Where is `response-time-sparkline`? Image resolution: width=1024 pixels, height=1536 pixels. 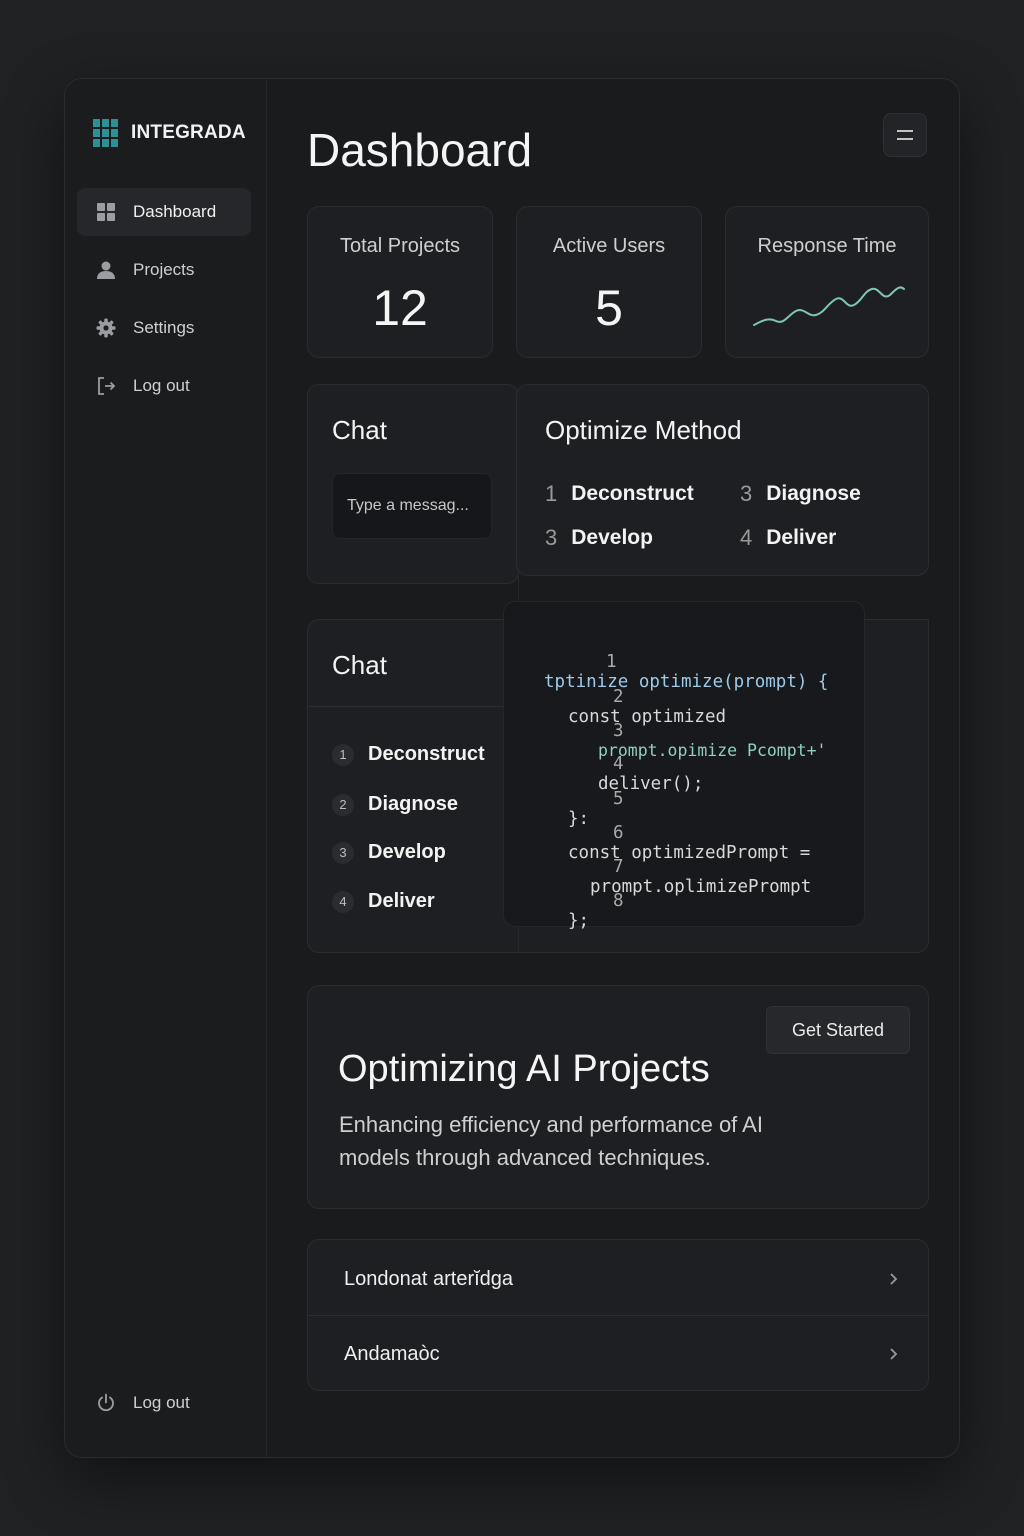
response-time-sparkline is located at coordinates (829, 306).